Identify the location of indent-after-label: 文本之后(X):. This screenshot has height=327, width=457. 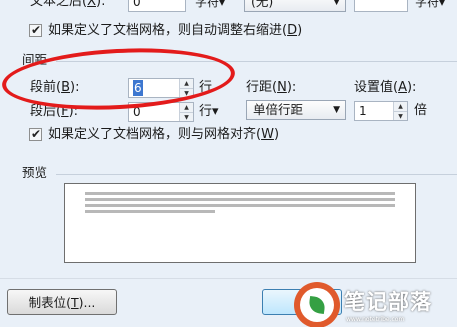
(68, 4).